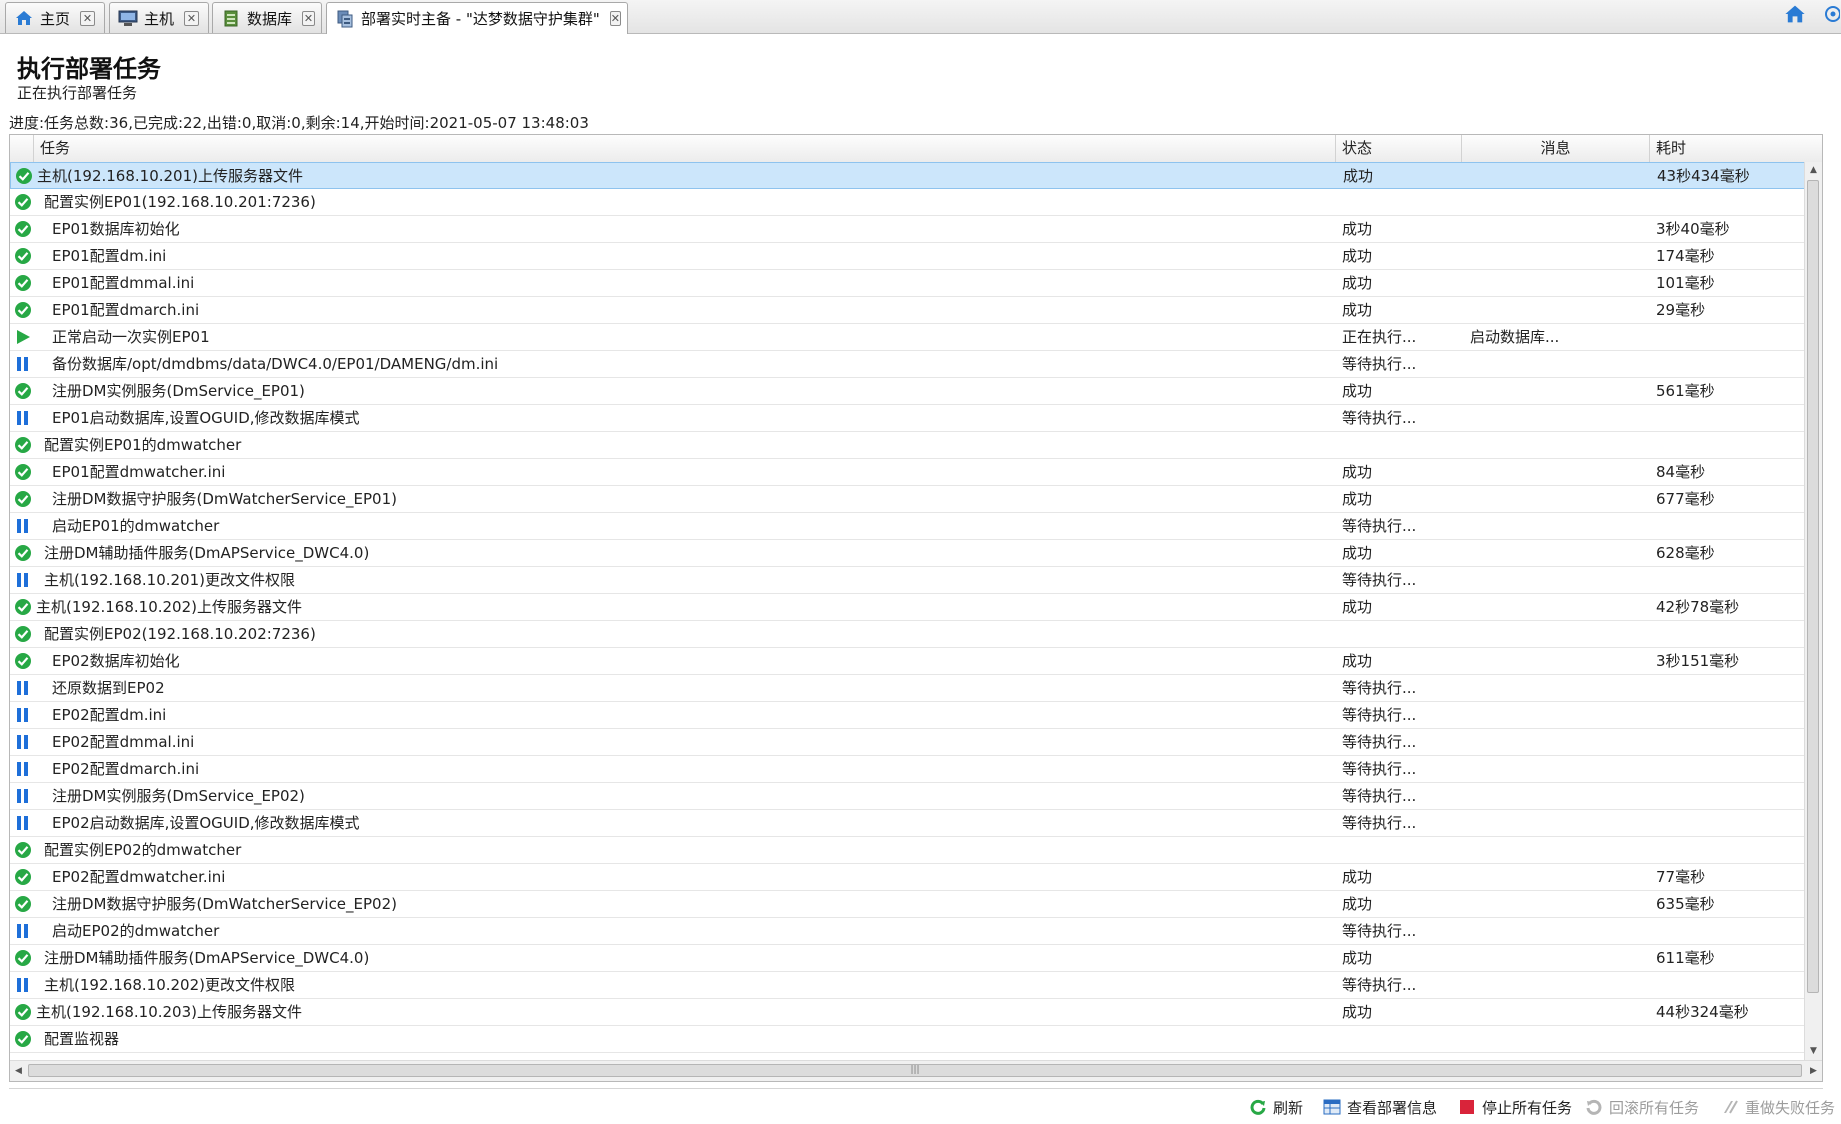 This screenshot has width=1841, height=1124. What do you see at coordinates (225, 499) in the screenshot?
I see `task-name-cell: 注册DM数据守护服务(DmWatcherService_EP01)` at bounding box center [225, 499].